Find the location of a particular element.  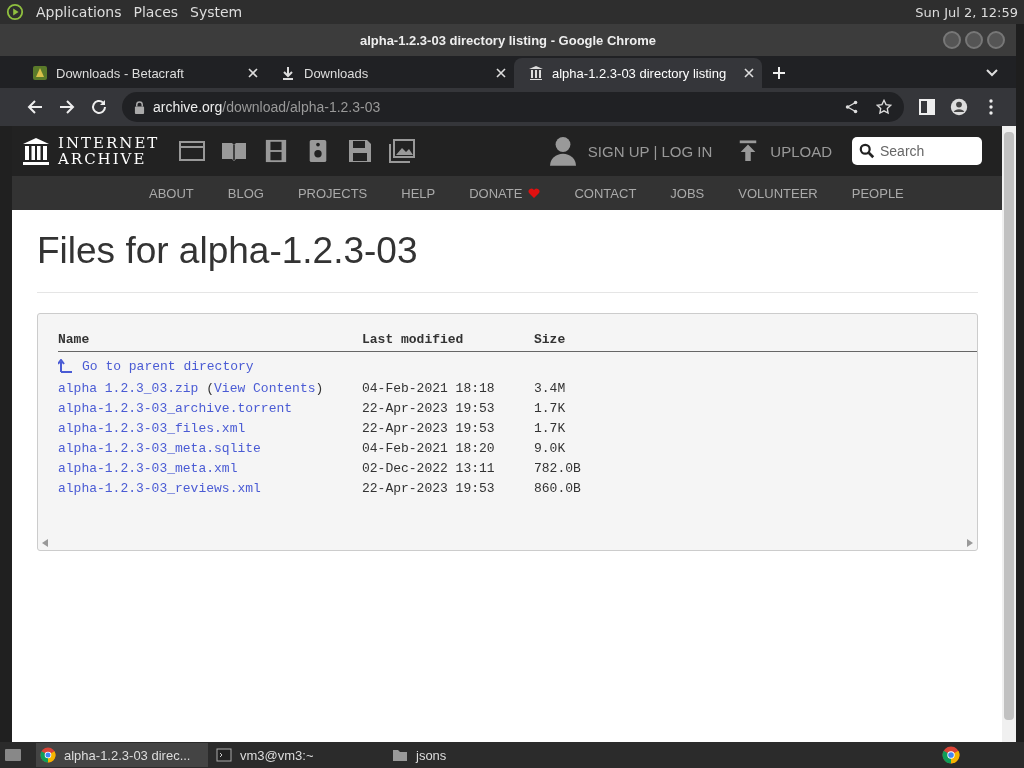

nav-link: HELP is located at coordinates (418, 193).